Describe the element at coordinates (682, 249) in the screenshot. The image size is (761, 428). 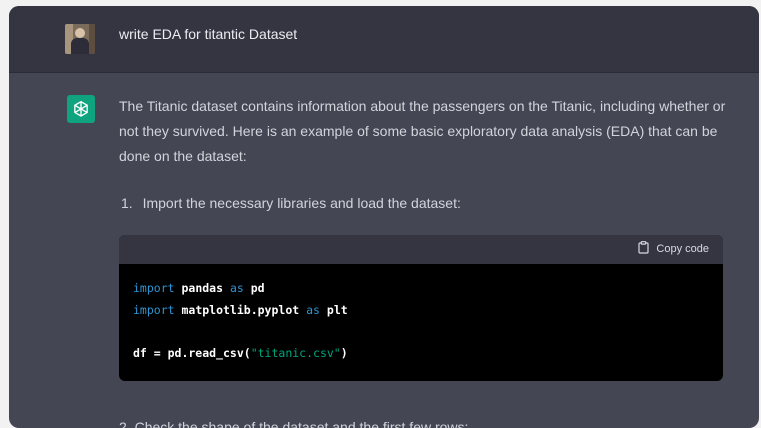
I see `copy-code-label: Copy code` at that location.